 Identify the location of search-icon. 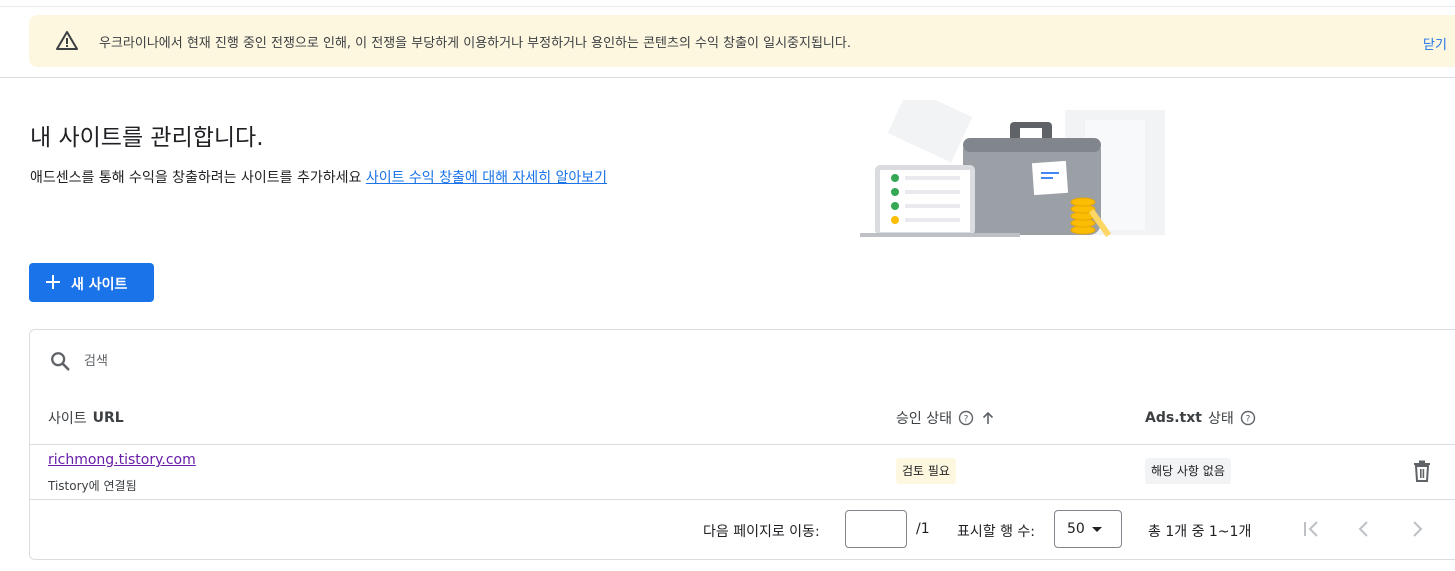
(60, 361).